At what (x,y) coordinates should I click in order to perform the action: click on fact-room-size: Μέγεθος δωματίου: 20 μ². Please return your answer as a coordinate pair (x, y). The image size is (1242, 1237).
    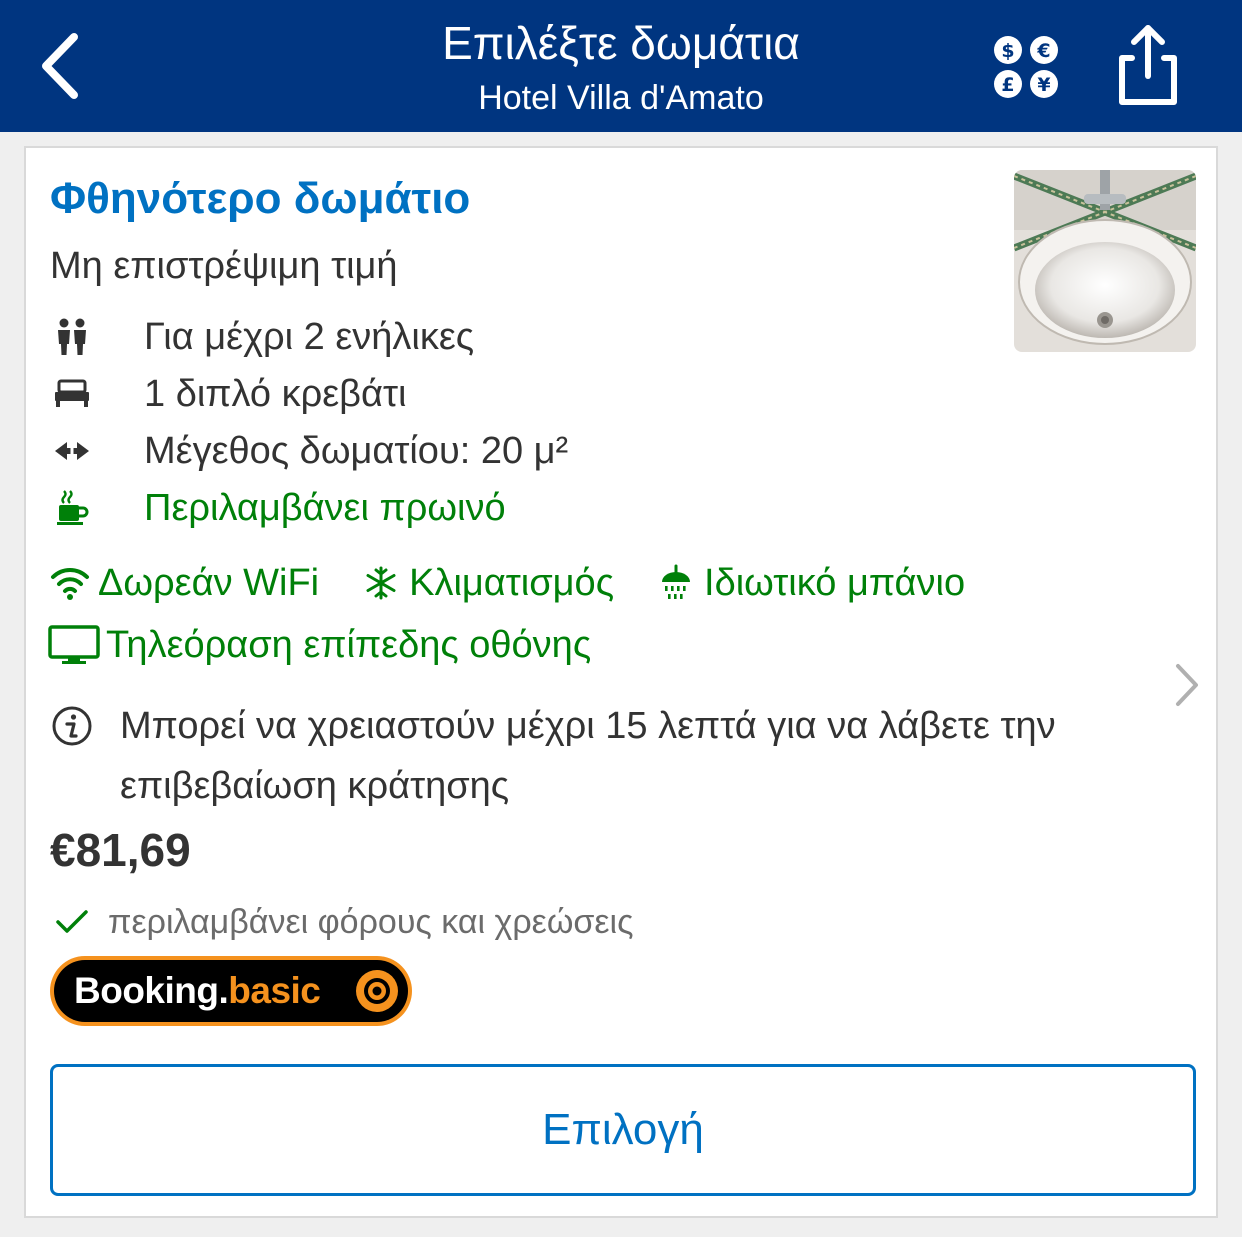
    Looking at the image, I should click on (500, 450).